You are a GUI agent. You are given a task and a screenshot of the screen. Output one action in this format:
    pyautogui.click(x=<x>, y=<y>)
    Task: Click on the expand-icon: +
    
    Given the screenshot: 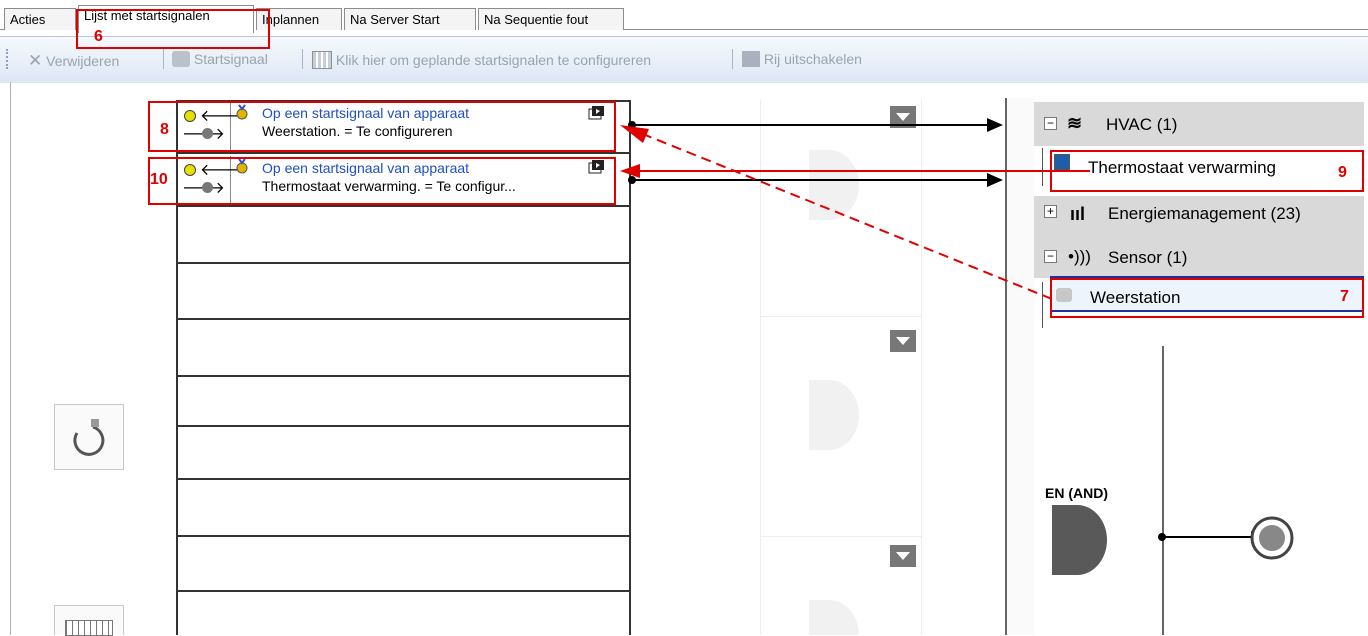 What is the action you would take?
    pyautogui.click(x=1050, y=211)
    